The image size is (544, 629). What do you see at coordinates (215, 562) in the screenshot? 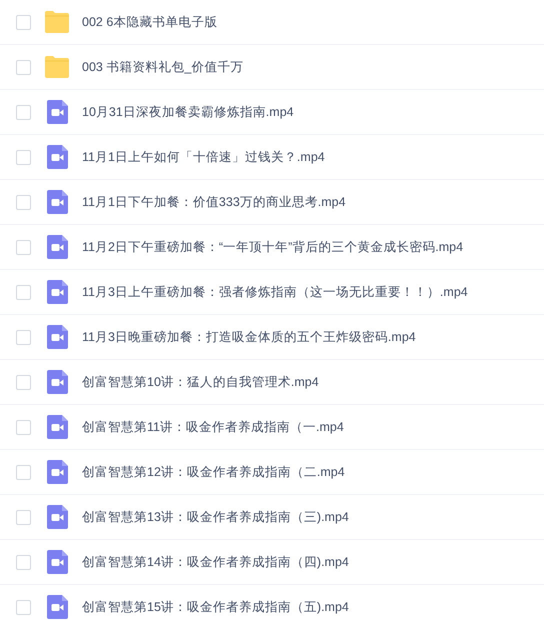
I see `file-name: 创富智慧第14讲：吸金作者养成指南（四).mp4` at bounding box center [215, 562].